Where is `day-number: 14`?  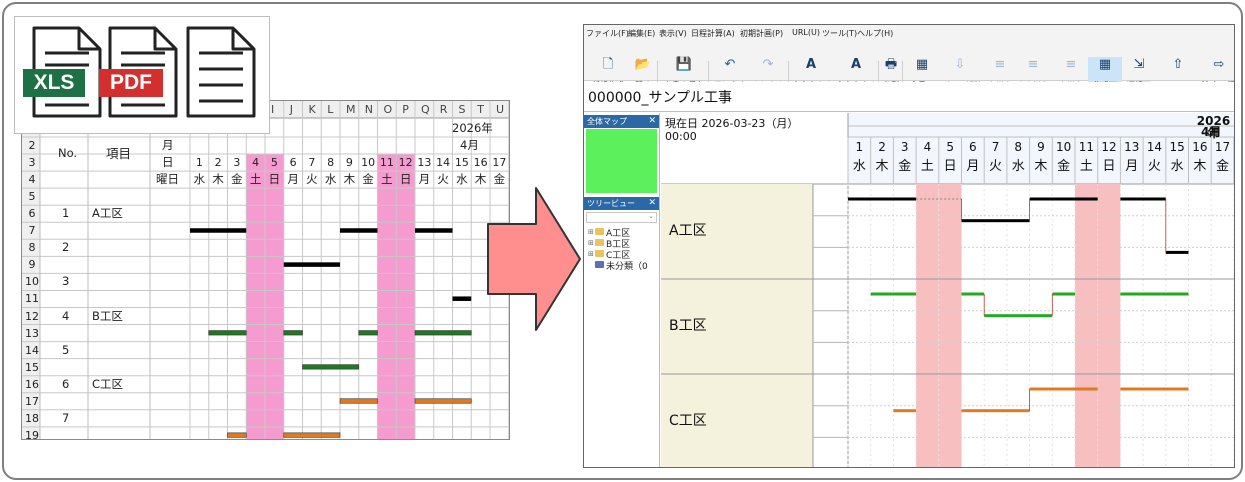 day-number: 14 is located at coordinates (443, 163).